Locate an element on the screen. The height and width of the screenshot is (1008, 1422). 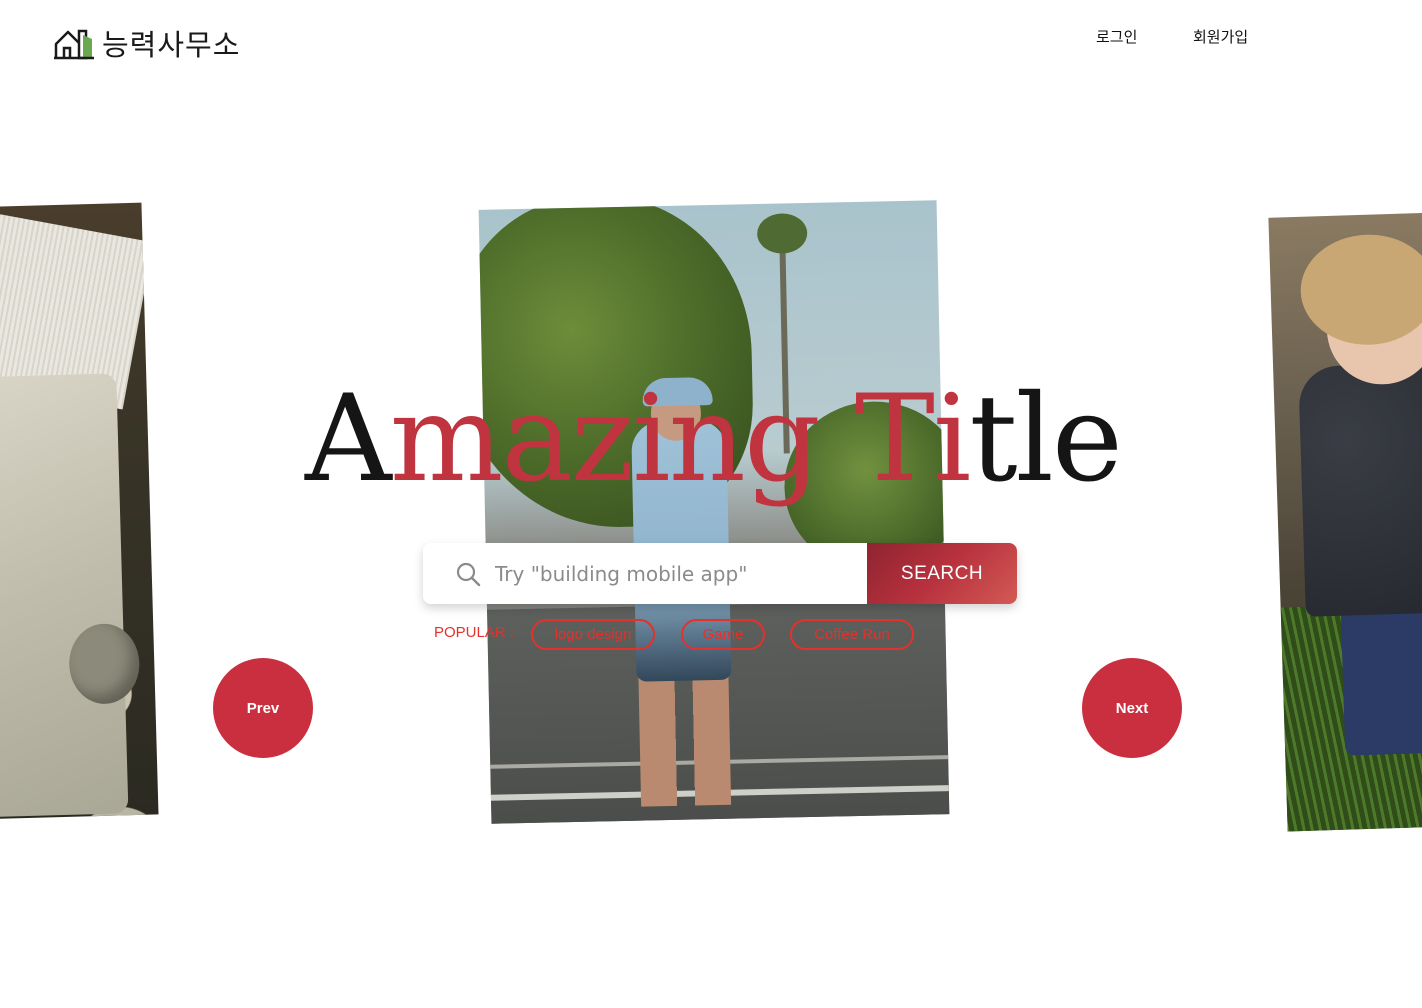
search-input is located at coordinates (670, 573).